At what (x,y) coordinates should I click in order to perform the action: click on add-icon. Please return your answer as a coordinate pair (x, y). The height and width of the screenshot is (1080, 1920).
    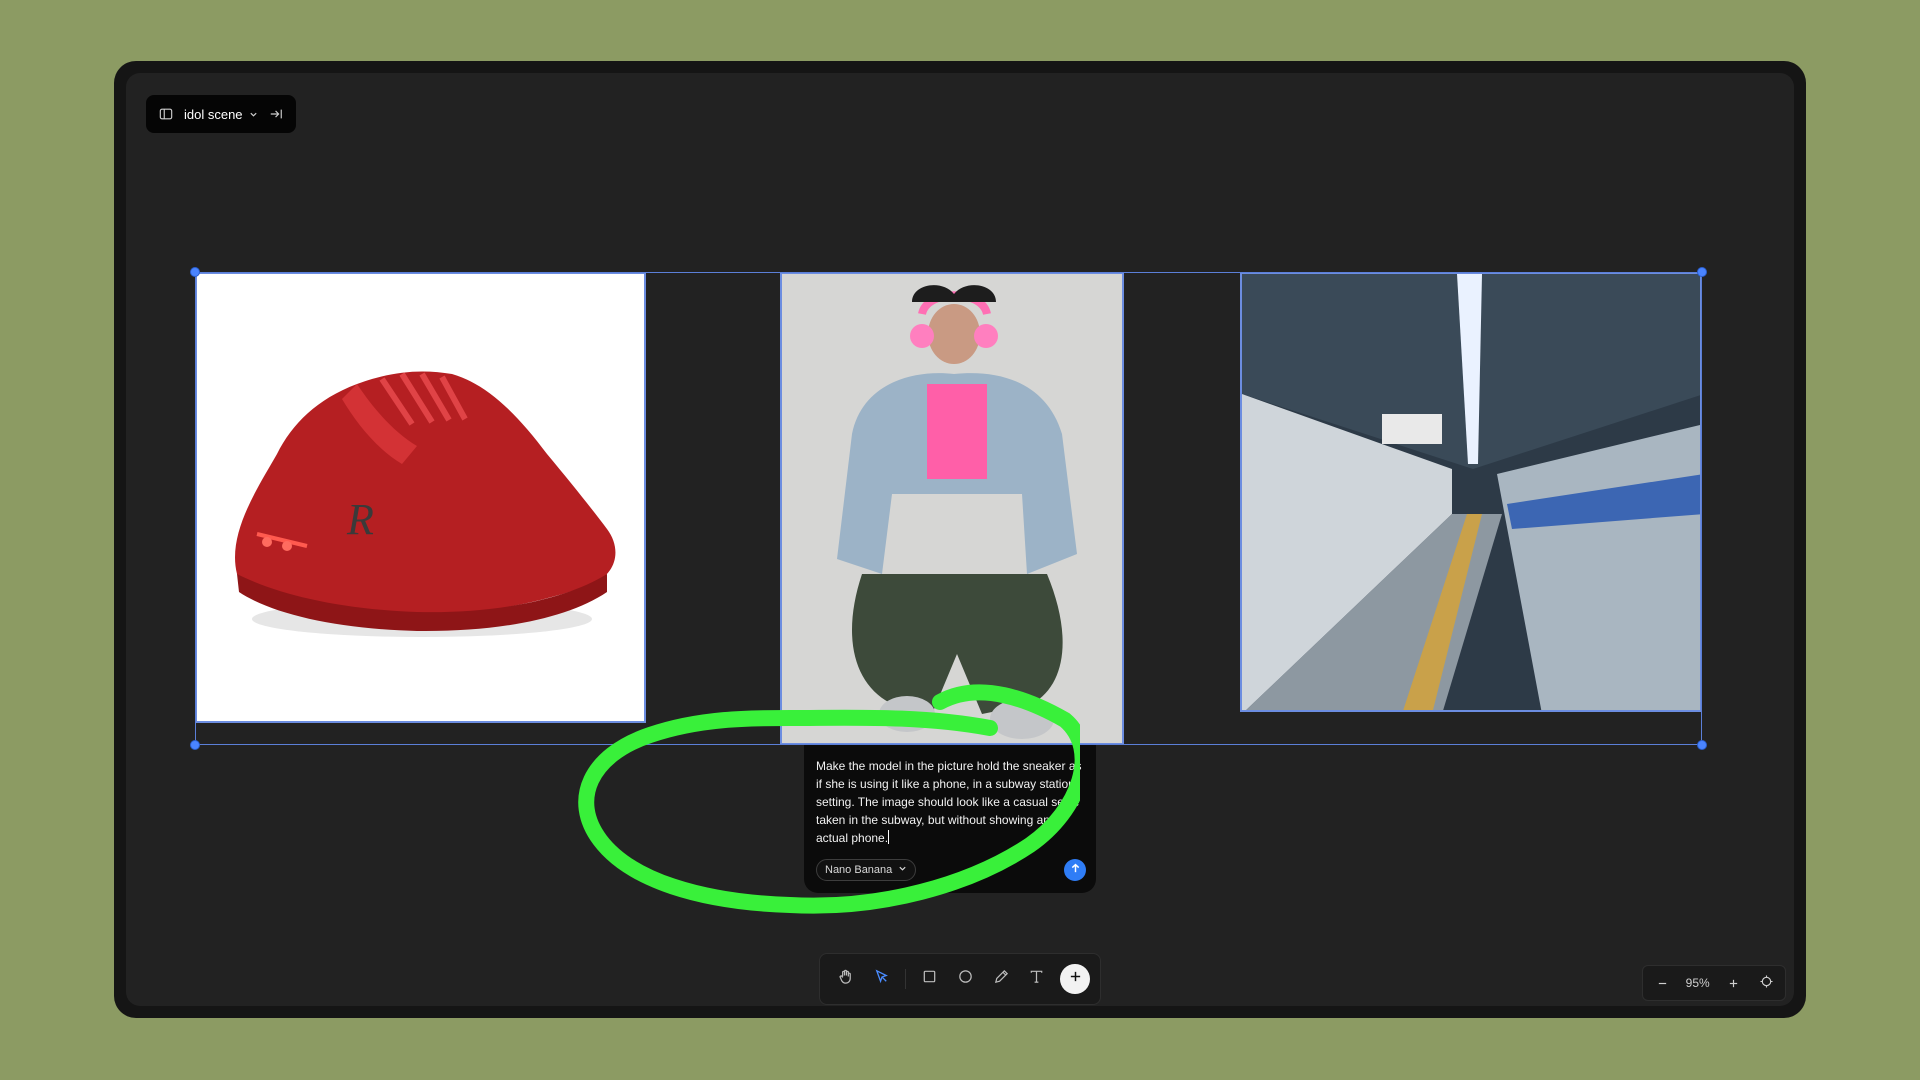
    Looking at the image, I should click on (1075, 979).